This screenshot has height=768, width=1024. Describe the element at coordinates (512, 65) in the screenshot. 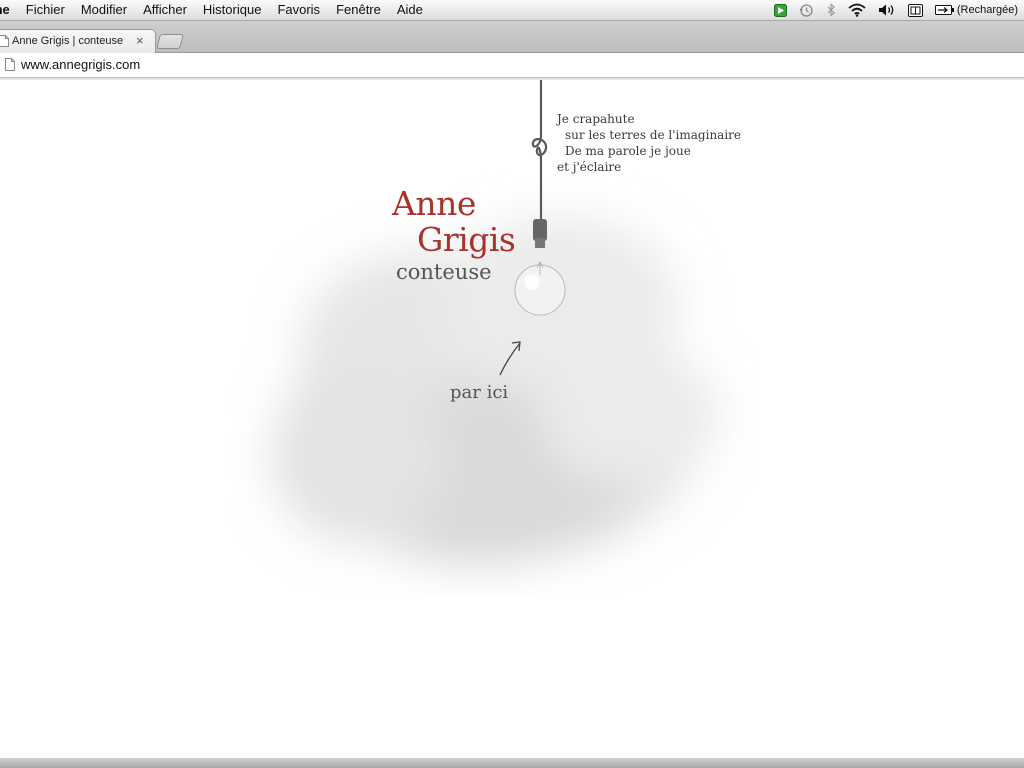

I see `address-bar: www.annegrigis.com` at that location.